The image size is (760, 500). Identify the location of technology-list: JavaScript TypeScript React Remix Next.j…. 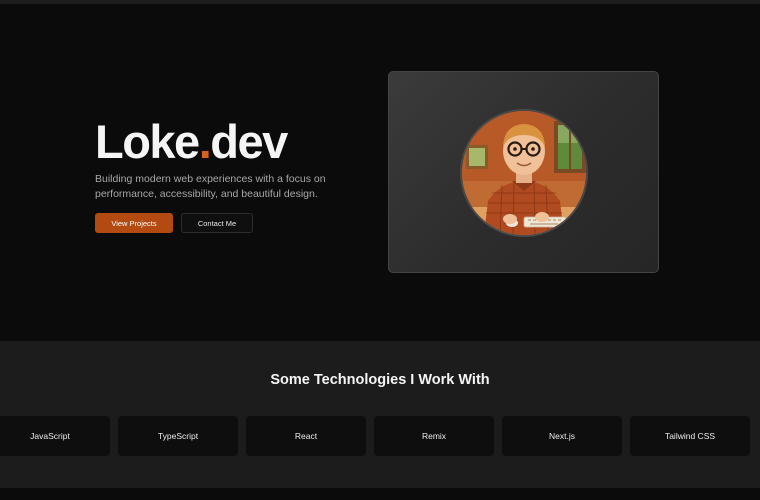
(380, 436).